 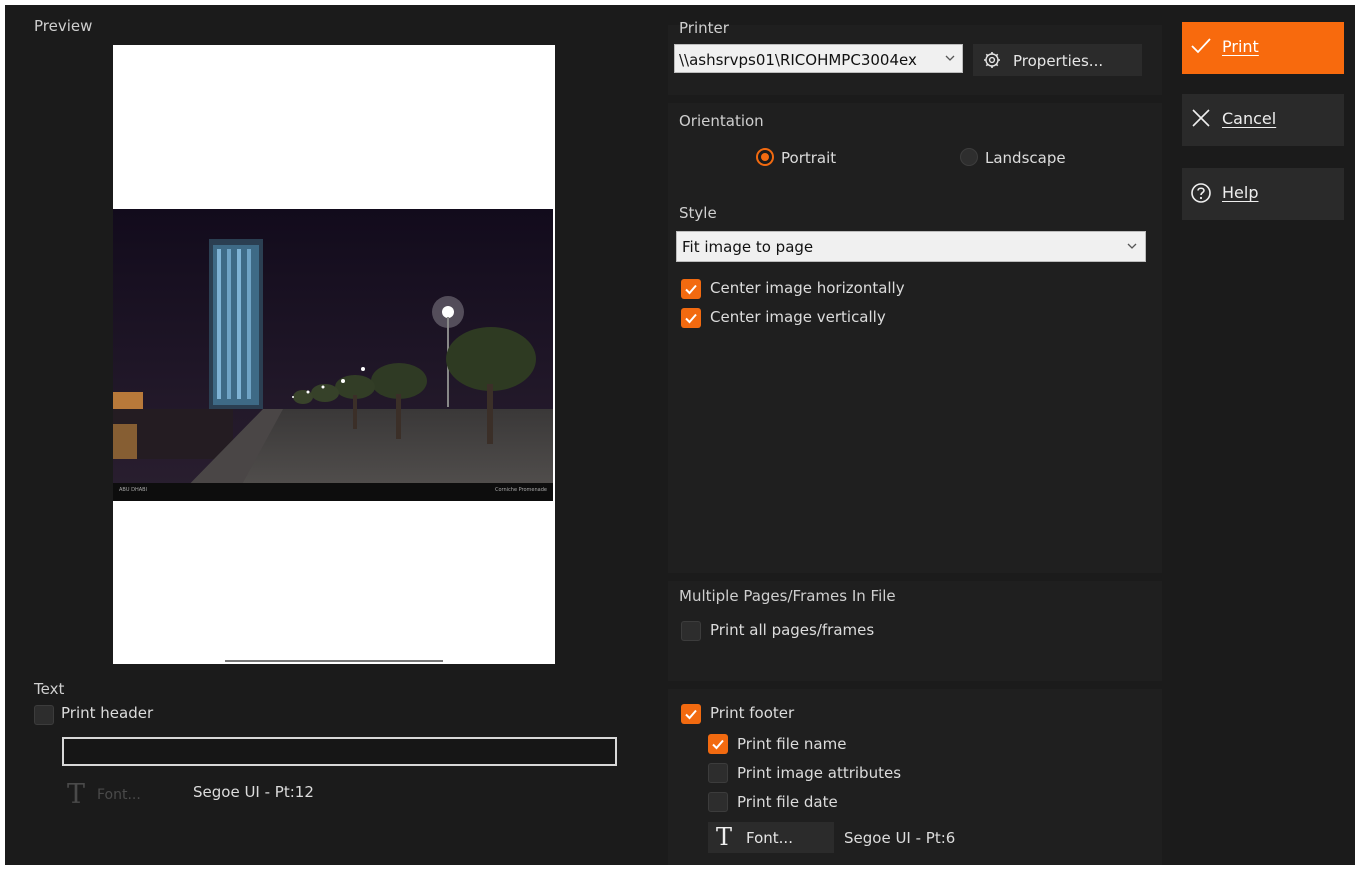 What do you see at coordinates (748, 247) in the screenshot?
I see `style-select-value: Fit image to page` at bounding box center [748, 247].